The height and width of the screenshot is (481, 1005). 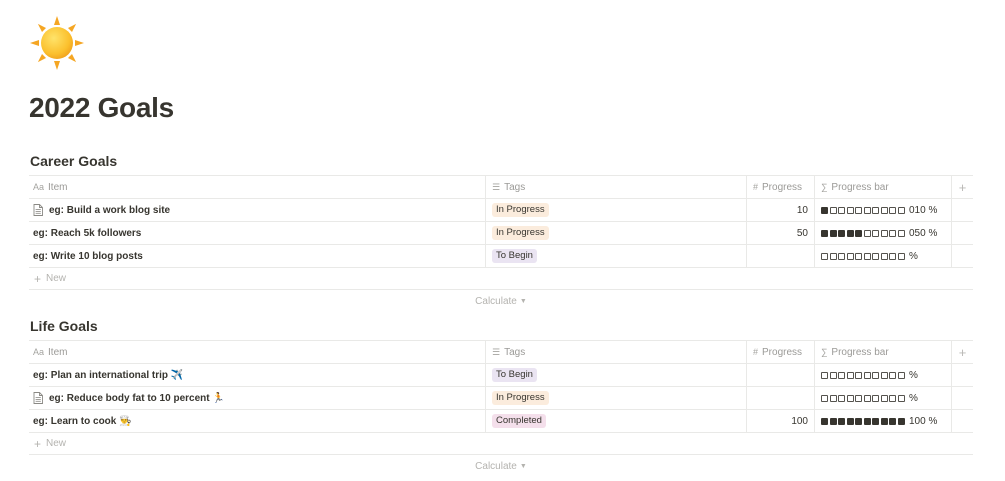 I want to click on item-cell: eg: Learn to cook 👨‍🍳, so click(x=257, y=421).